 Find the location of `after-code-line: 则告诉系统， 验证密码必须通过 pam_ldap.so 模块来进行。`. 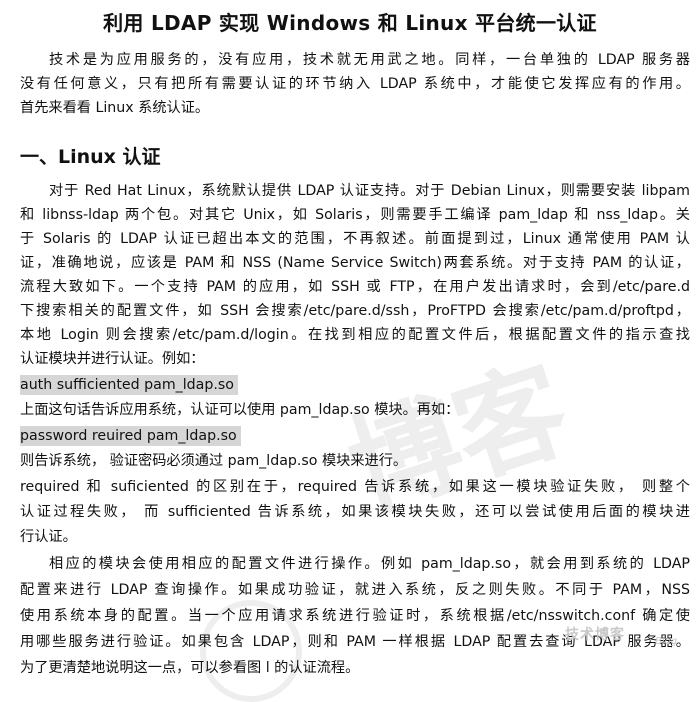

after-code-line: 则告诉系统， 验证密码必须通过 pam_ldap.so 模块来进行。 is located at coordinates (214, 461).